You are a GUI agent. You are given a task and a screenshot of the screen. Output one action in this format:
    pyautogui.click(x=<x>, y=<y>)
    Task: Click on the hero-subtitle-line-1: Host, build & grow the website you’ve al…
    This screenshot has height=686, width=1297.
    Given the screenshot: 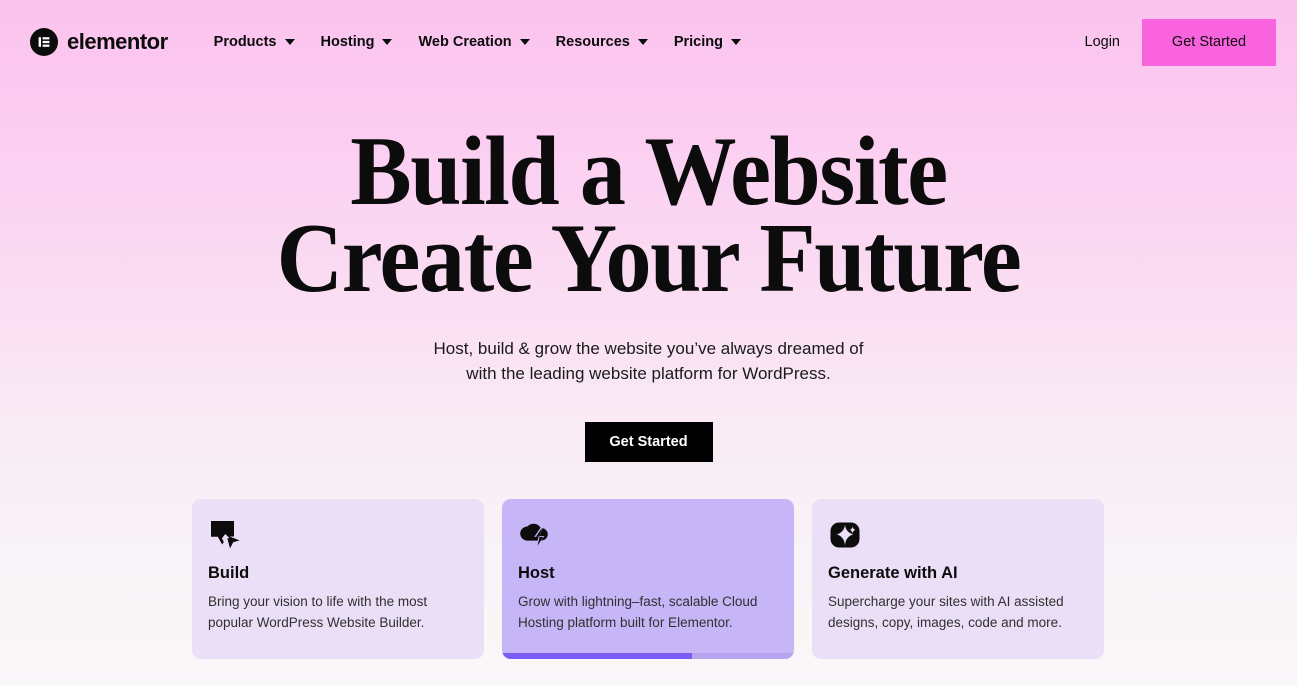 What is the action you would take?
    pyautogui.click(x=648, y=349)
    